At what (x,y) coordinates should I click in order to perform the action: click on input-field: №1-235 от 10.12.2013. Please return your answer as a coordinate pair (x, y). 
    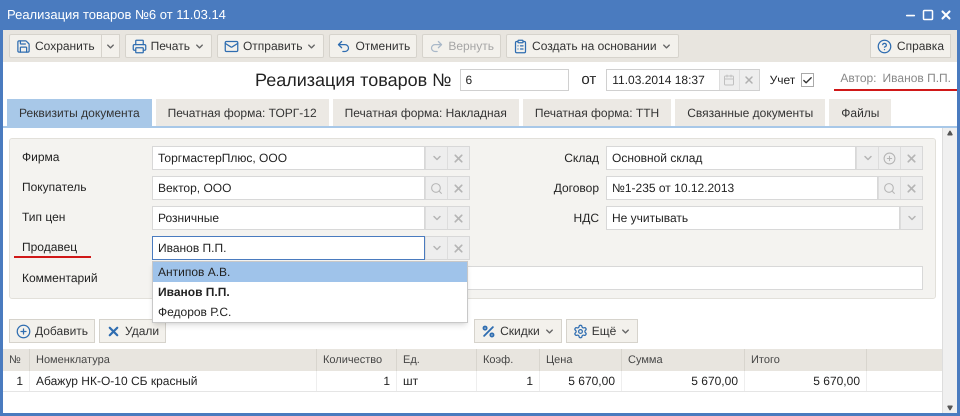
    Looking at the image, I should click on (742, 188).